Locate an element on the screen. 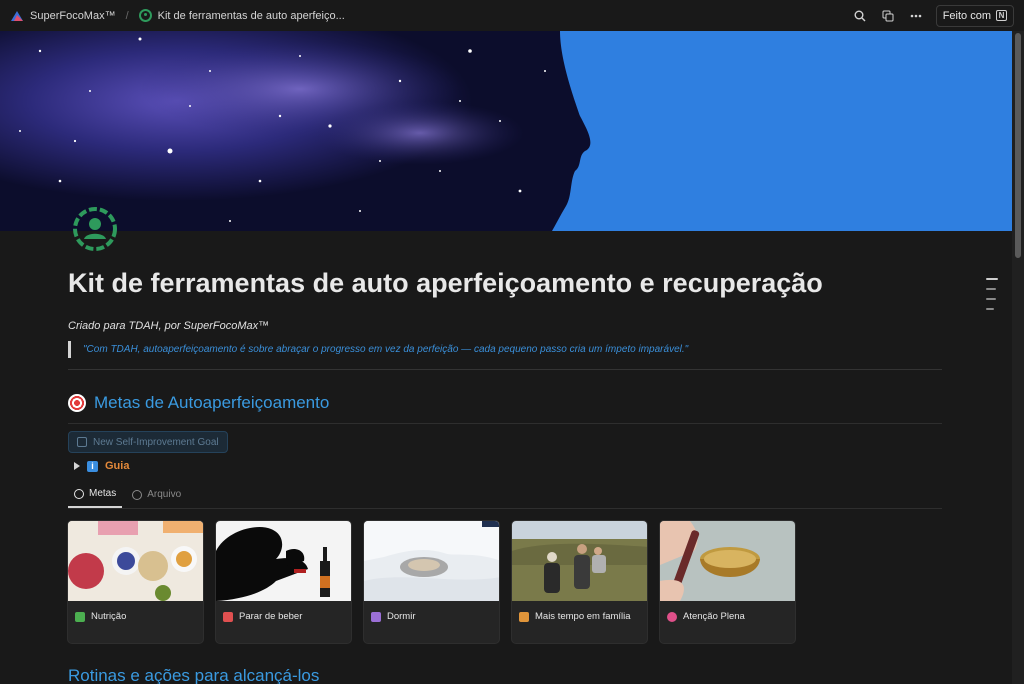  goals-view-icon is located at coordinates (79, 493).